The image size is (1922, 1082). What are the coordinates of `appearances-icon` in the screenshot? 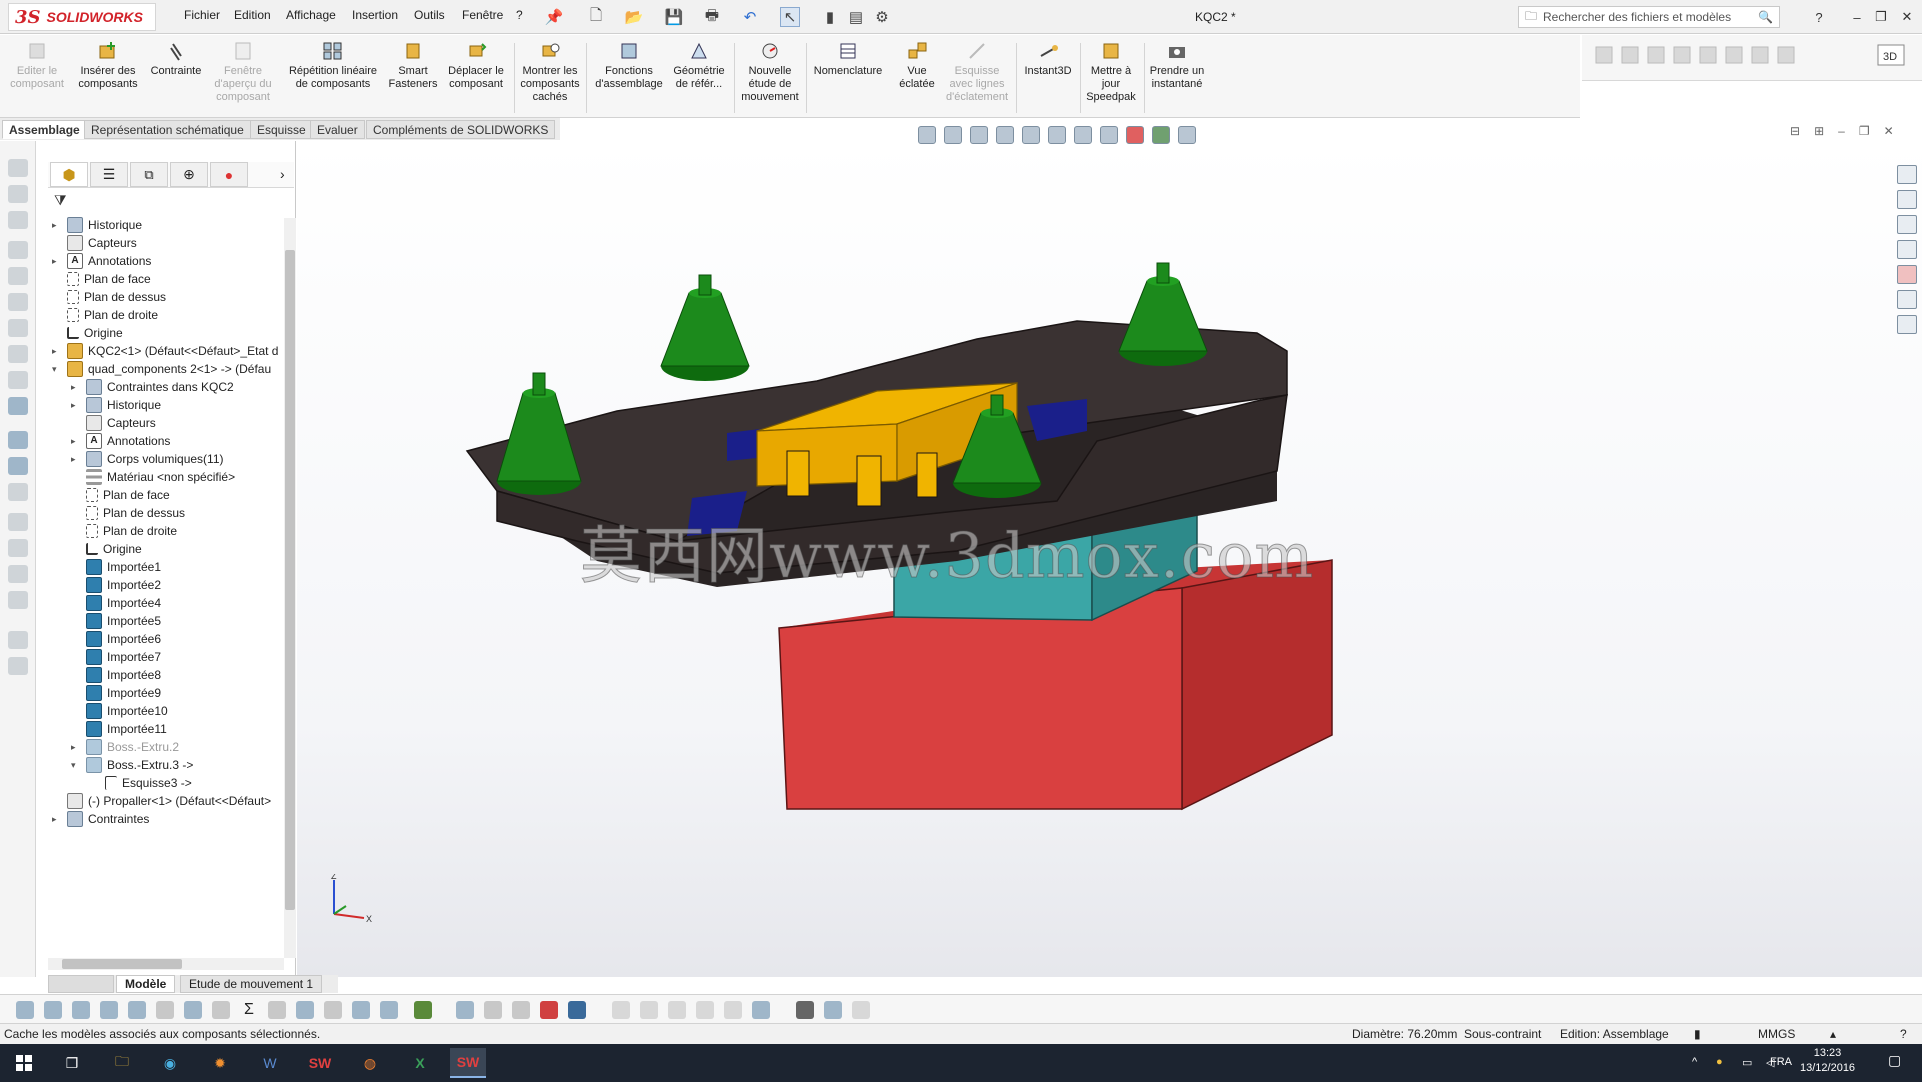 It's located at (1907, 274).